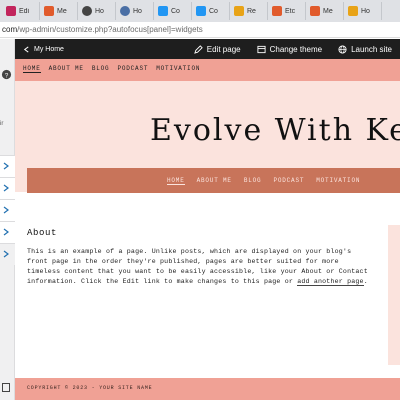 The image size is (400, 400). Describe the element at coordinates (330, 282) in the screenshot. I see `add-another-page-link: add another page` at that location.